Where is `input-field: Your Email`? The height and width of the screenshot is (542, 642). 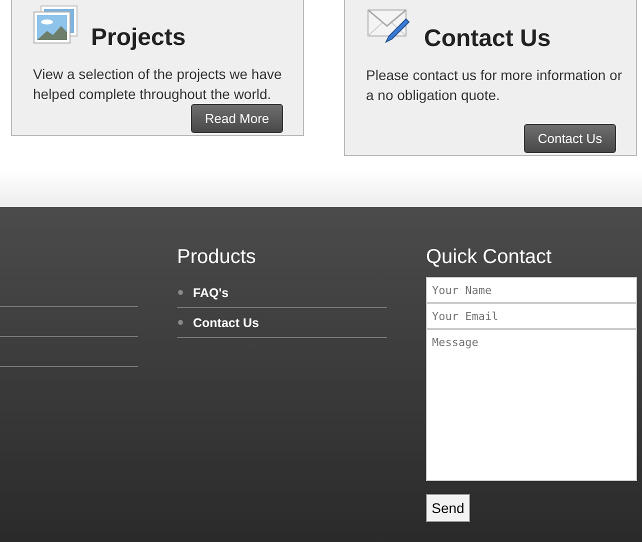
input-field: Your Email is located at coordinates (531, 316).